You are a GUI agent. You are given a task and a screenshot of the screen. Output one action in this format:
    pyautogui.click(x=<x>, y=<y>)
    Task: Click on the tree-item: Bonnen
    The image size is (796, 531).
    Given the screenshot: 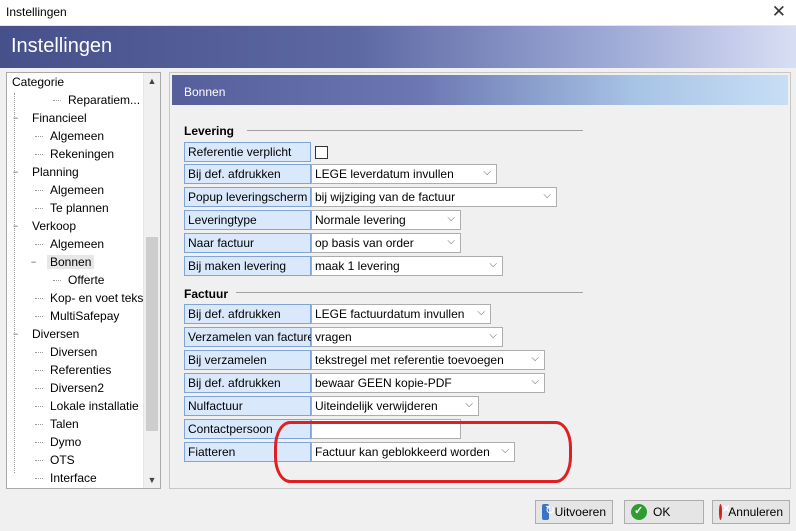 What is the action you would take?
    pyautogui.click(x=71, y=262)
    